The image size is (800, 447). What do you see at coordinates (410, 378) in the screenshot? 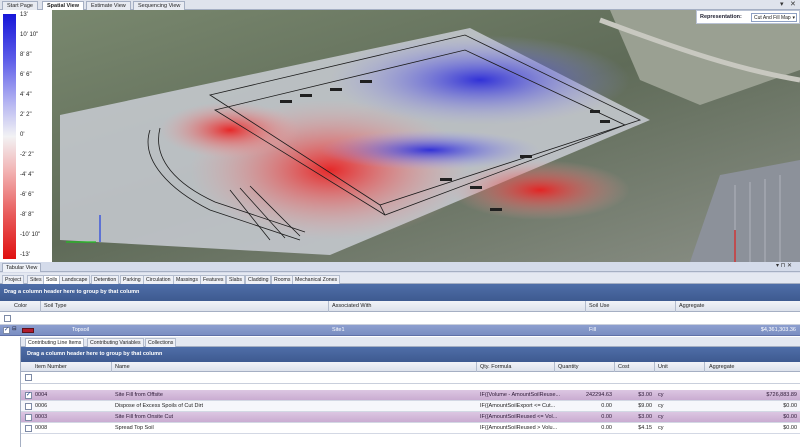
I see `line-item-filter-row` at bounding box center [410, 378].